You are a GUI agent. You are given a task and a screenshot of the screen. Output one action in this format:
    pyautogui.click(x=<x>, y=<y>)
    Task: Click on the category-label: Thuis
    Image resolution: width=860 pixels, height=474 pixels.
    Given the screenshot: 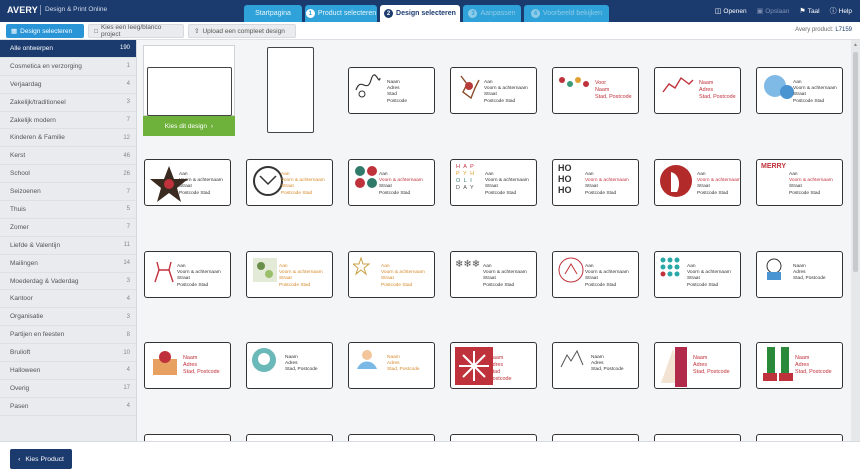 What is the action you would take?
    pyautogui.click(x=18, y=209)
    